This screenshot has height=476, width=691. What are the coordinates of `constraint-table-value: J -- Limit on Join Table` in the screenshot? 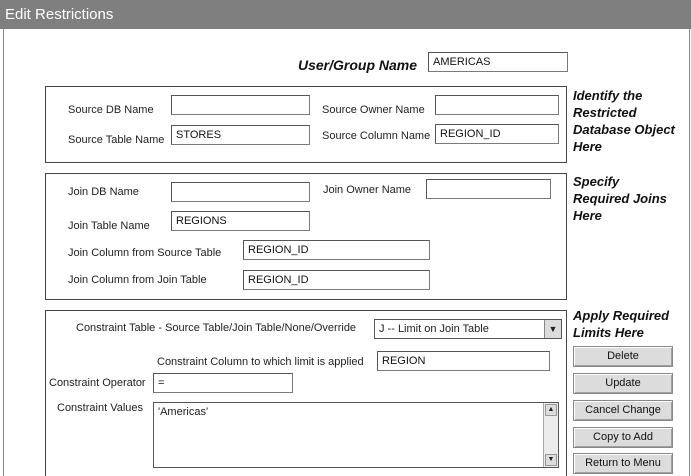 It's located at (434, 329).